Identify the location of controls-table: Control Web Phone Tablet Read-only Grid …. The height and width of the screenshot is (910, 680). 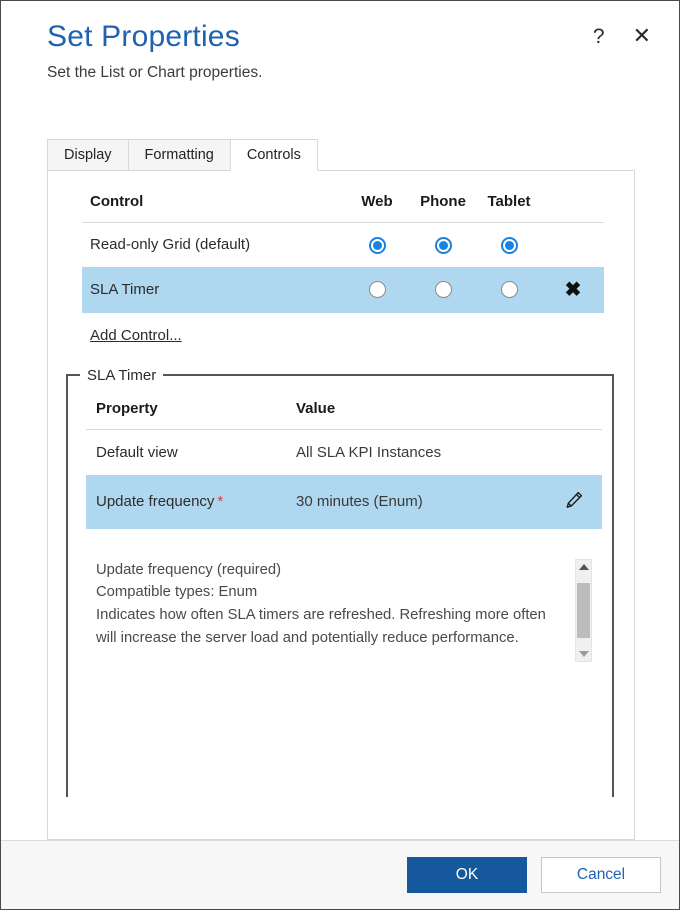
(343, 253).